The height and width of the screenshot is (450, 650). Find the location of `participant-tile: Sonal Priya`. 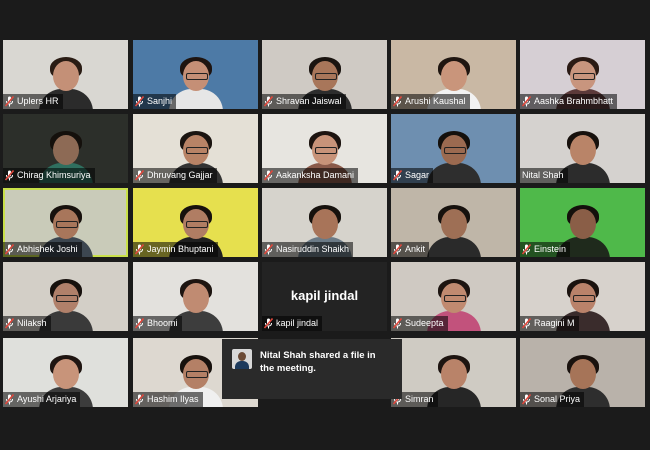

participant-tile: Sonal Priya is located at coordinates (582, 372).